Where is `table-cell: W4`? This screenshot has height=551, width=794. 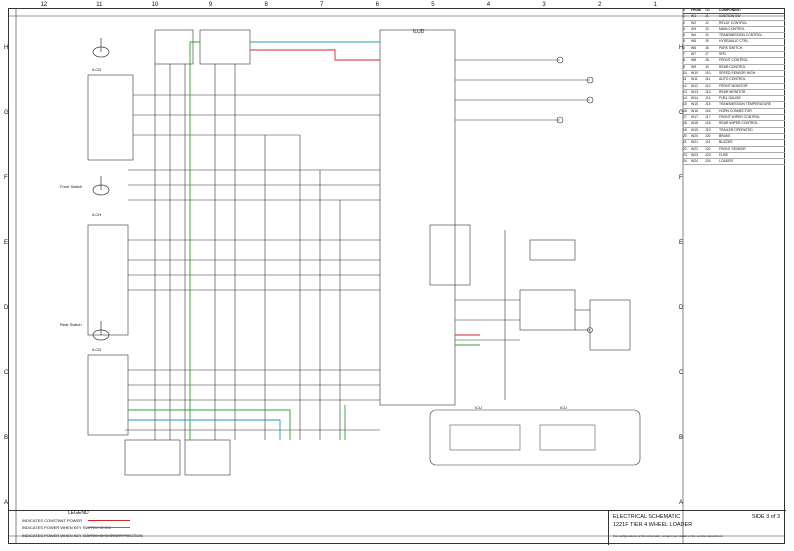 table-cell: W4 is located at coordinates (694, 35).